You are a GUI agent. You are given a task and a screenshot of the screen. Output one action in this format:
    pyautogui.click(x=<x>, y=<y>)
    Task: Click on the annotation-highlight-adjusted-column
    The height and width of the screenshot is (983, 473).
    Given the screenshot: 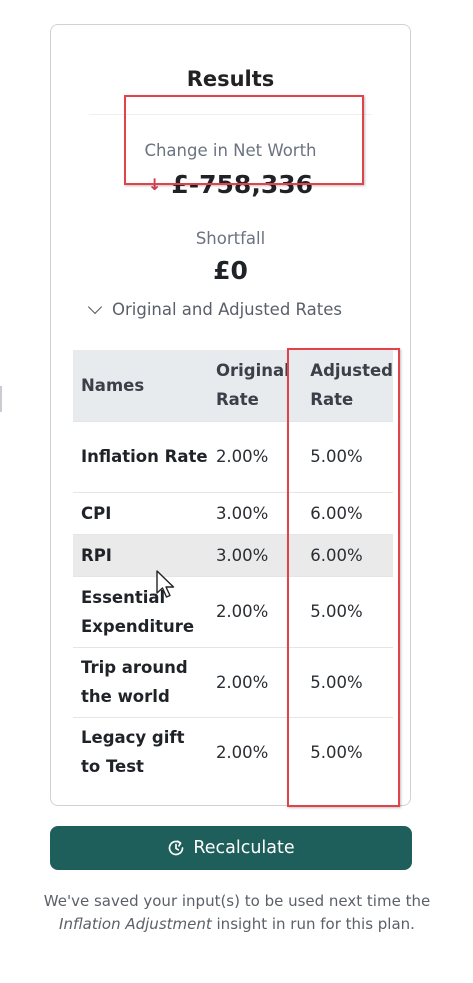 What is the action you would take?
    pyautogui.click(x=343, y=577)
    